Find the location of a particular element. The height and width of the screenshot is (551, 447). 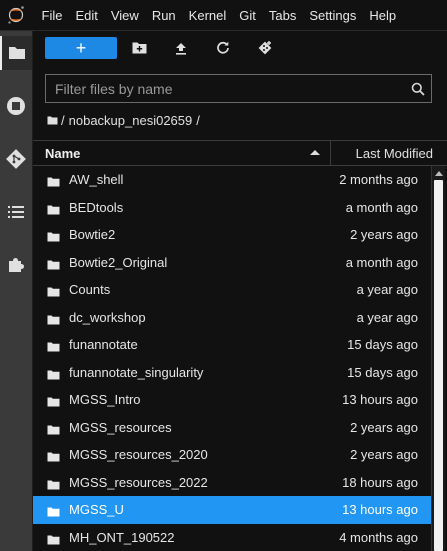

file-row: MGSS_resources_2020 2 years ago is located at coordinates (232, 455).